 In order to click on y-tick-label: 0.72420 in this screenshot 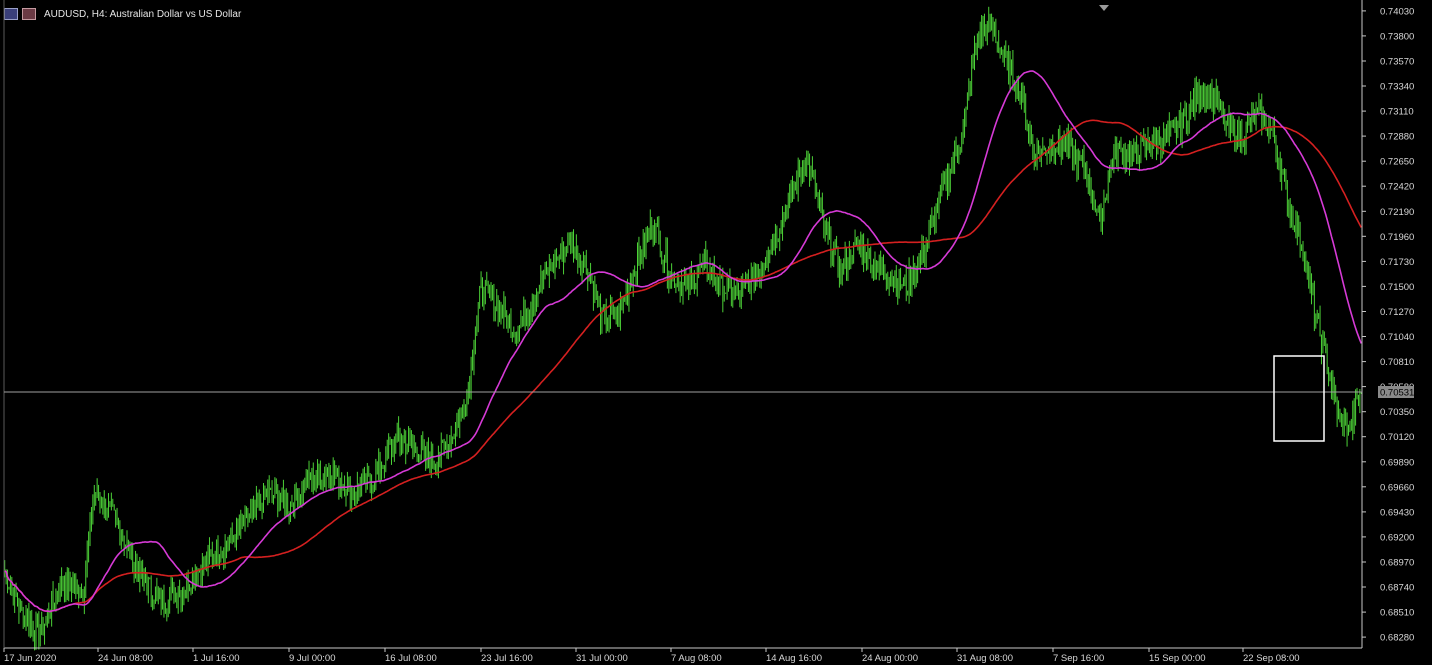, I will do `click(1397, 187)`.